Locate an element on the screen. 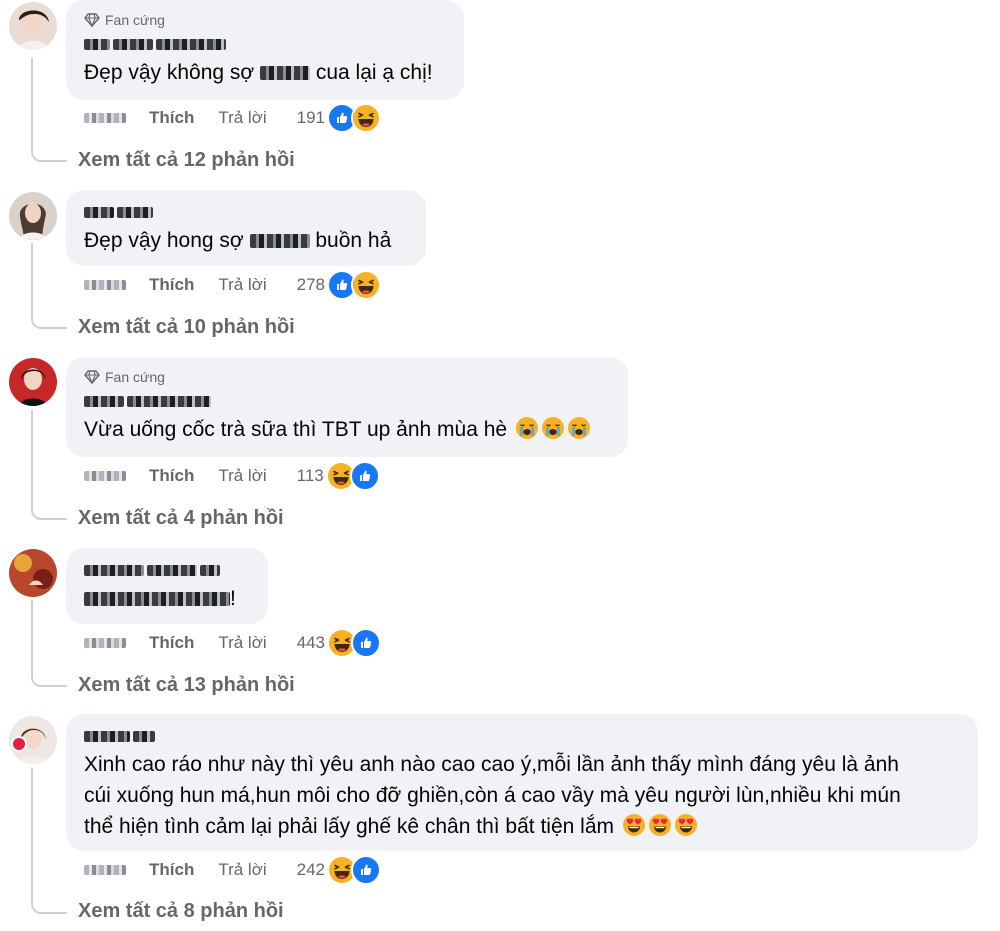  comment-text: Đẹp vậy hong sợ buồn hả is located at coordinates (238, 240).